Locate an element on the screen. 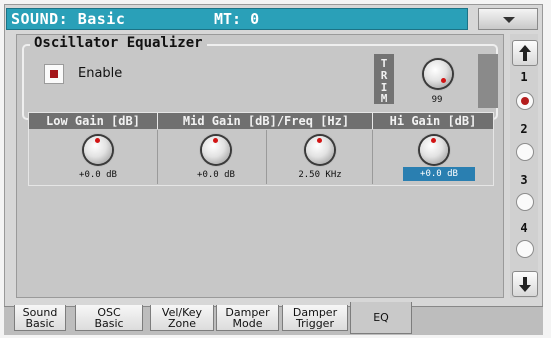 The height and width of the screenshot is (338, 551). enable-checkbox is located at coordinates (54, 74).